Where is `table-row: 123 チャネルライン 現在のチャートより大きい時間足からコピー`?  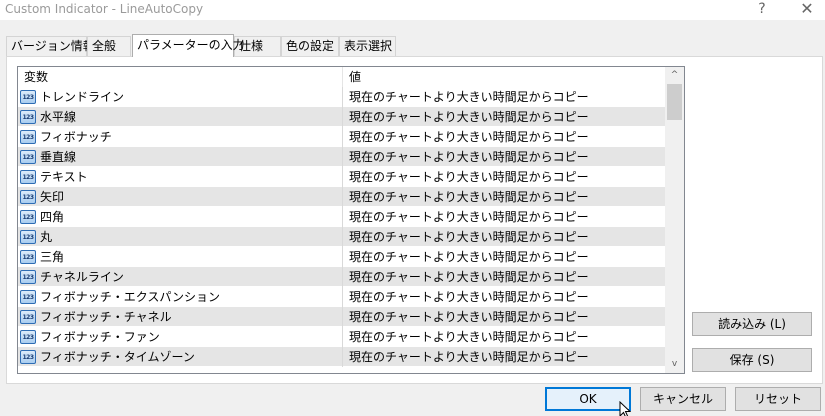 table-row: 123 チャネルライン 現在のチャートより大きい時間足からコピー is located at coordinates (341, 277).